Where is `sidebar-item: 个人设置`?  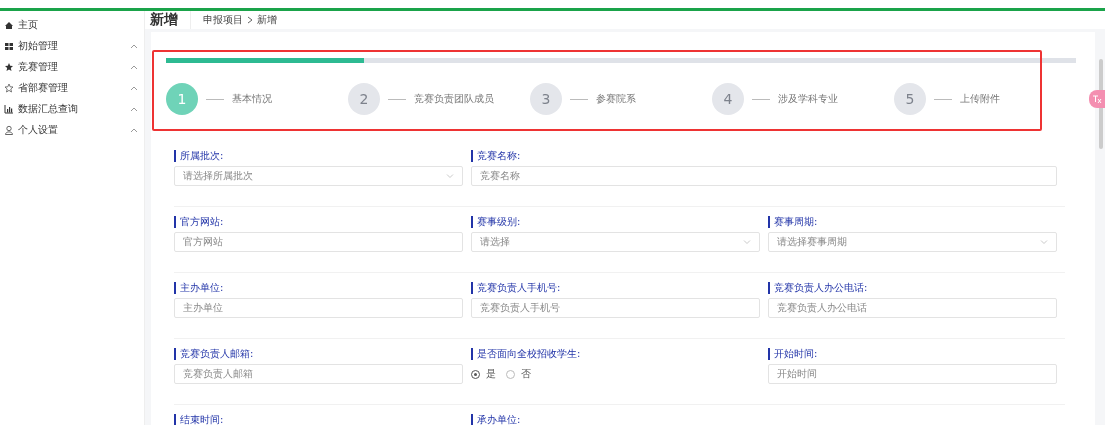
sidebar-item: 个人设置 is located at coordinates (72, 129).